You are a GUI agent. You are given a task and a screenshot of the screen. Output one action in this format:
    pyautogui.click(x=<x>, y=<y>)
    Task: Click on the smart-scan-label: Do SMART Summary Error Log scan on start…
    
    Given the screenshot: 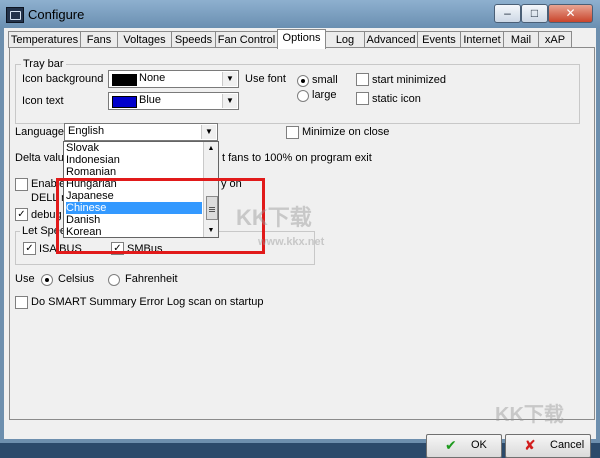 What is the action you would take?
    pyautogui.click(x=147, y=302)
    